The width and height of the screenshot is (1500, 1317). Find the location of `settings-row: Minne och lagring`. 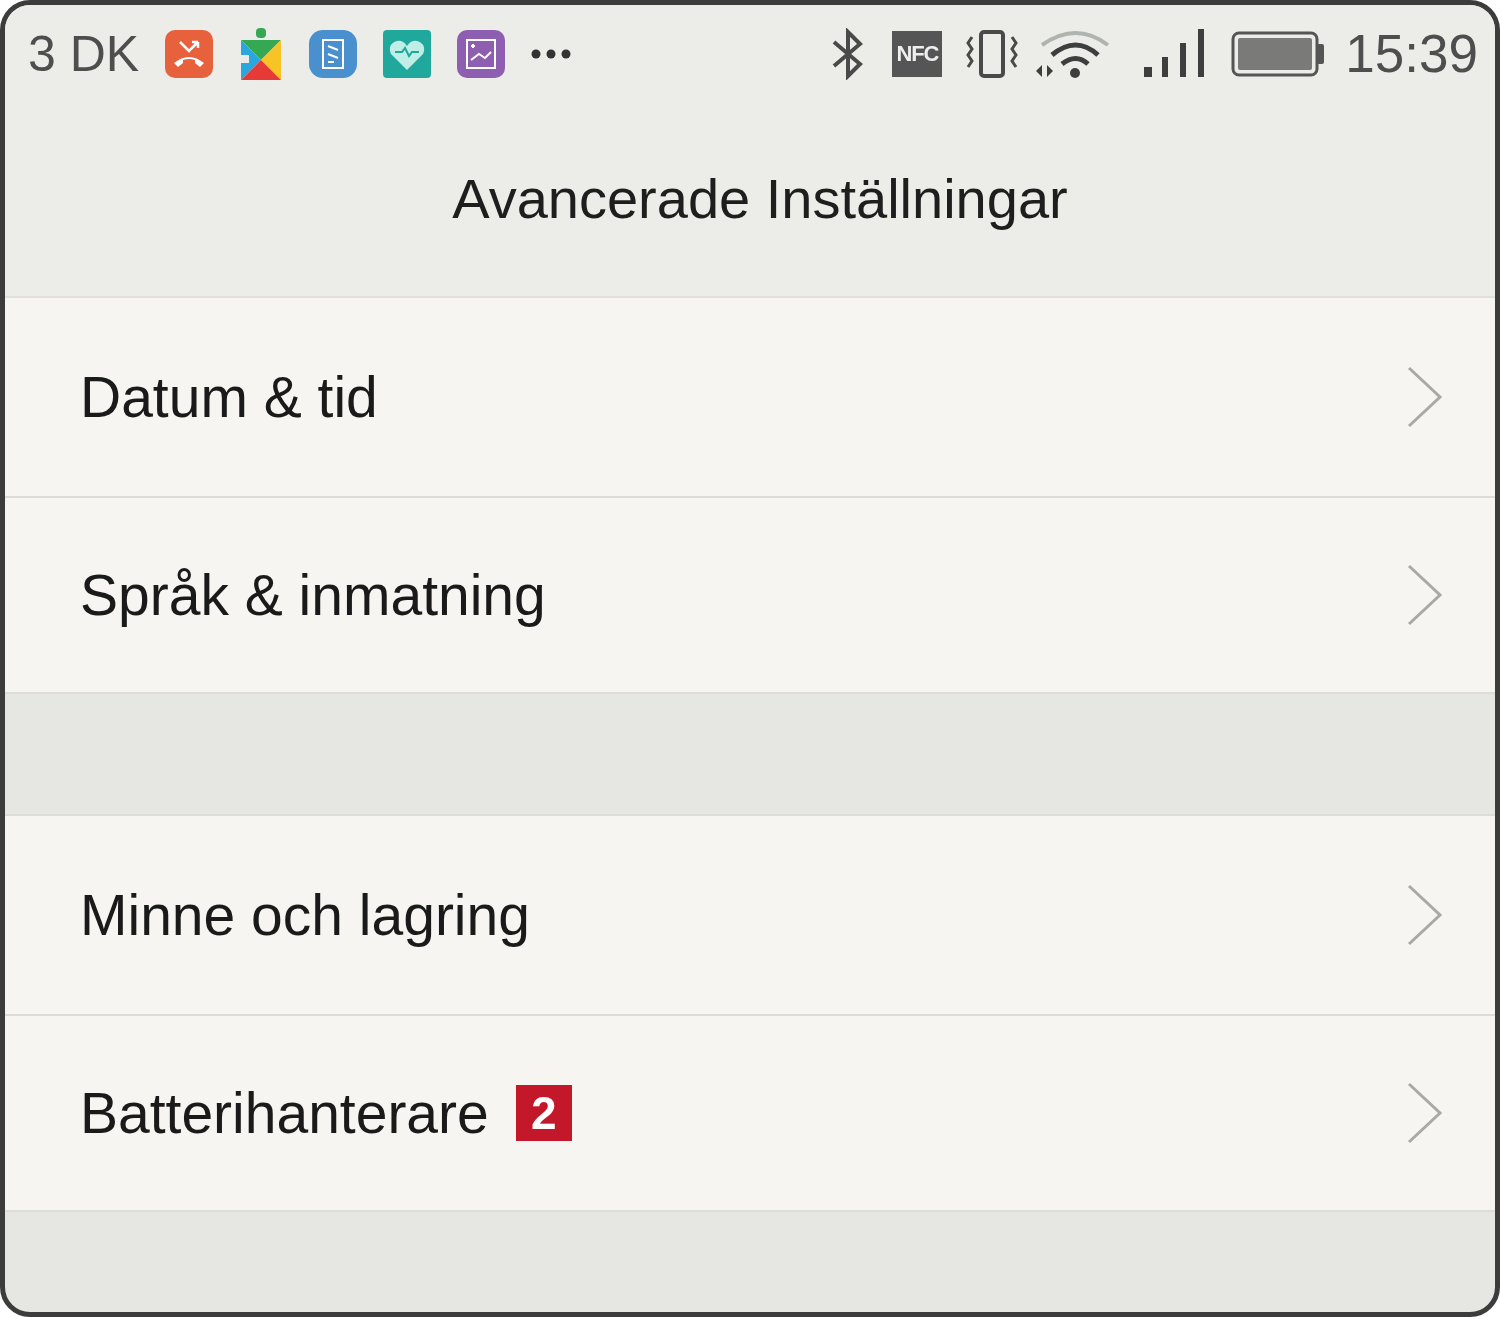

settings-row: Minne och lagring is located at coordinates (750, 915).